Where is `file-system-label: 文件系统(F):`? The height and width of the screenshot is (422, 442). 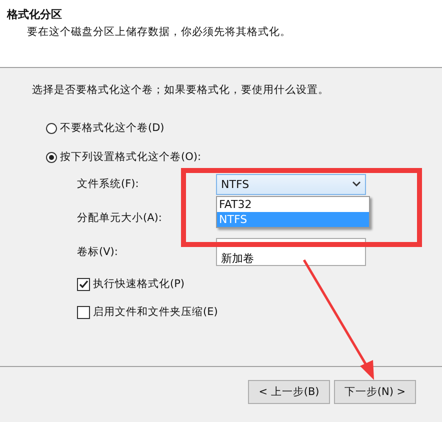 file-system-label: 文件系统(F): is located at coordinates (108, 184).